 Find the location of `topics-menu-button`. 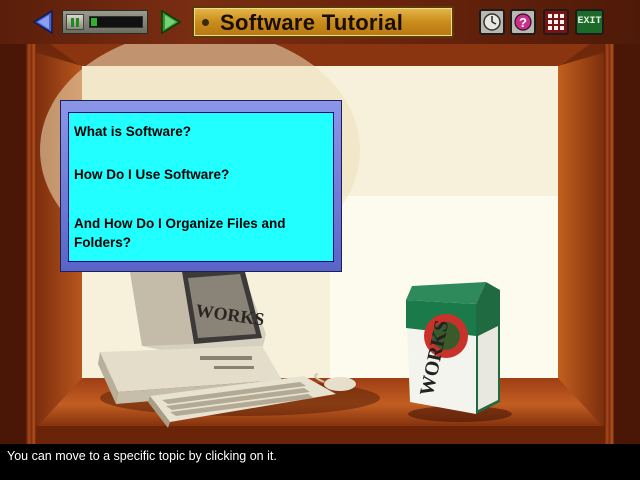

topics-menu-button is located at coordinates (556, 22).